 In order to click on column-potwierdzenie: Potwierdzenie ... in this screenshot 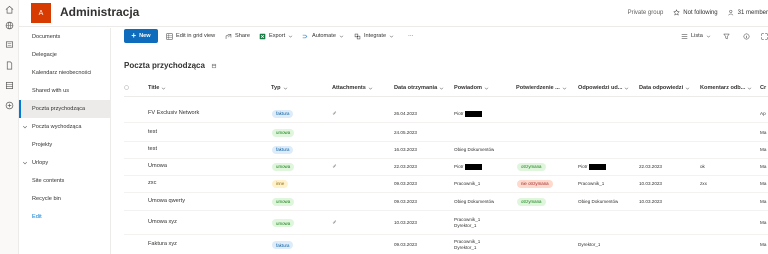, I will do `click(541, 88)`.